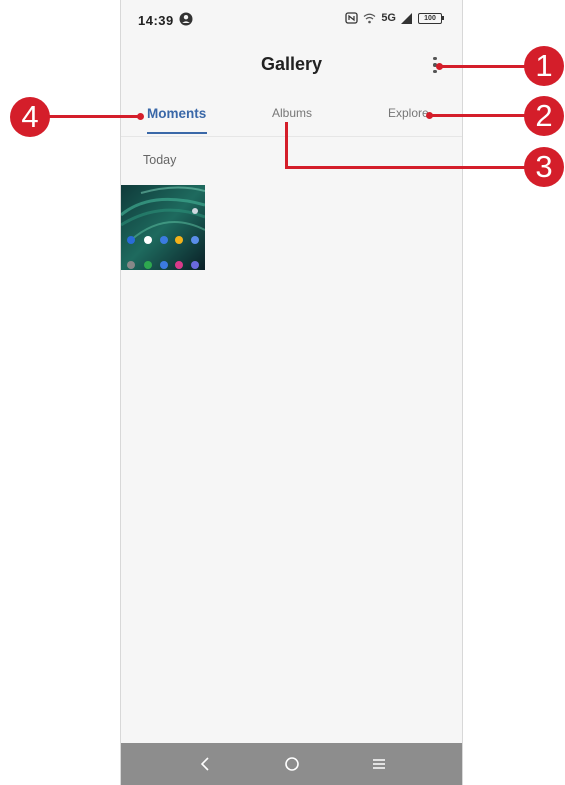 This screenshot has width=565, height=785. What do you see at coordinates (186, 19) in the screenshot?
I see `account-circle-icon` at bounding box center [186, 19].